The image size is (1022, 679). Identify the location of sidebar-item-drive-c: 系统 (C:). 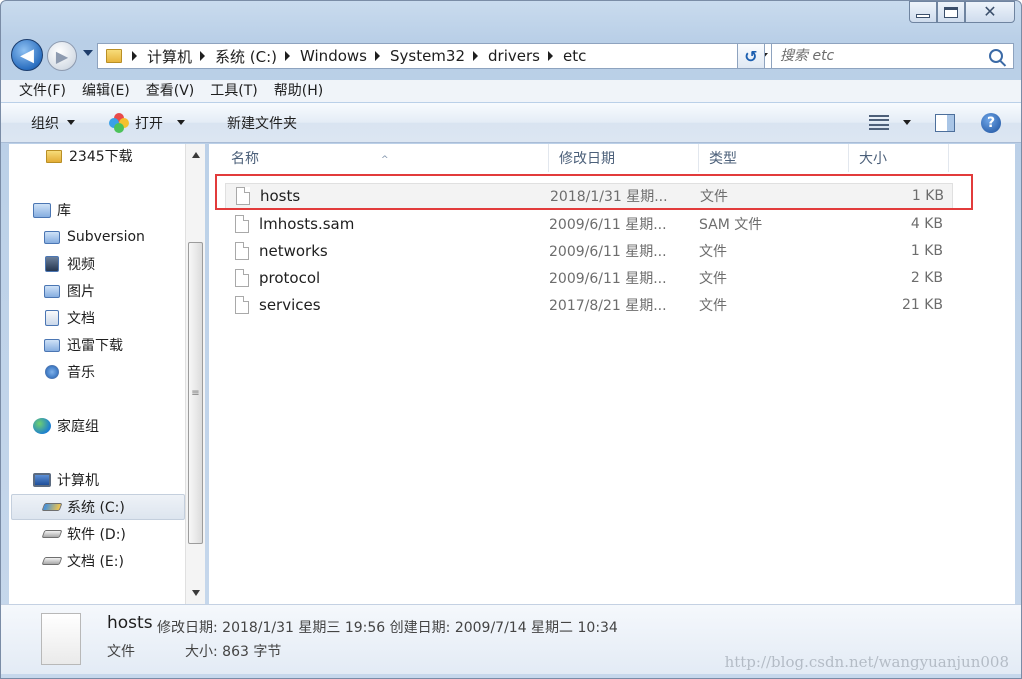
(83, 507).